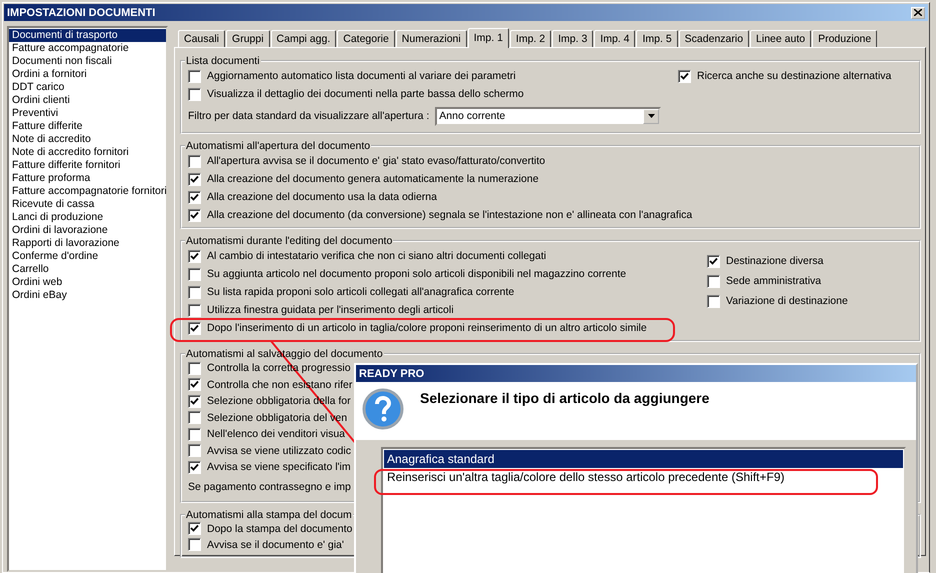 The image size is (936, 573). I want to click on list-option: Reinserisci un'altra taglia/colore dello stesso articolo precedente (Shift+F9), so click(643, 477).